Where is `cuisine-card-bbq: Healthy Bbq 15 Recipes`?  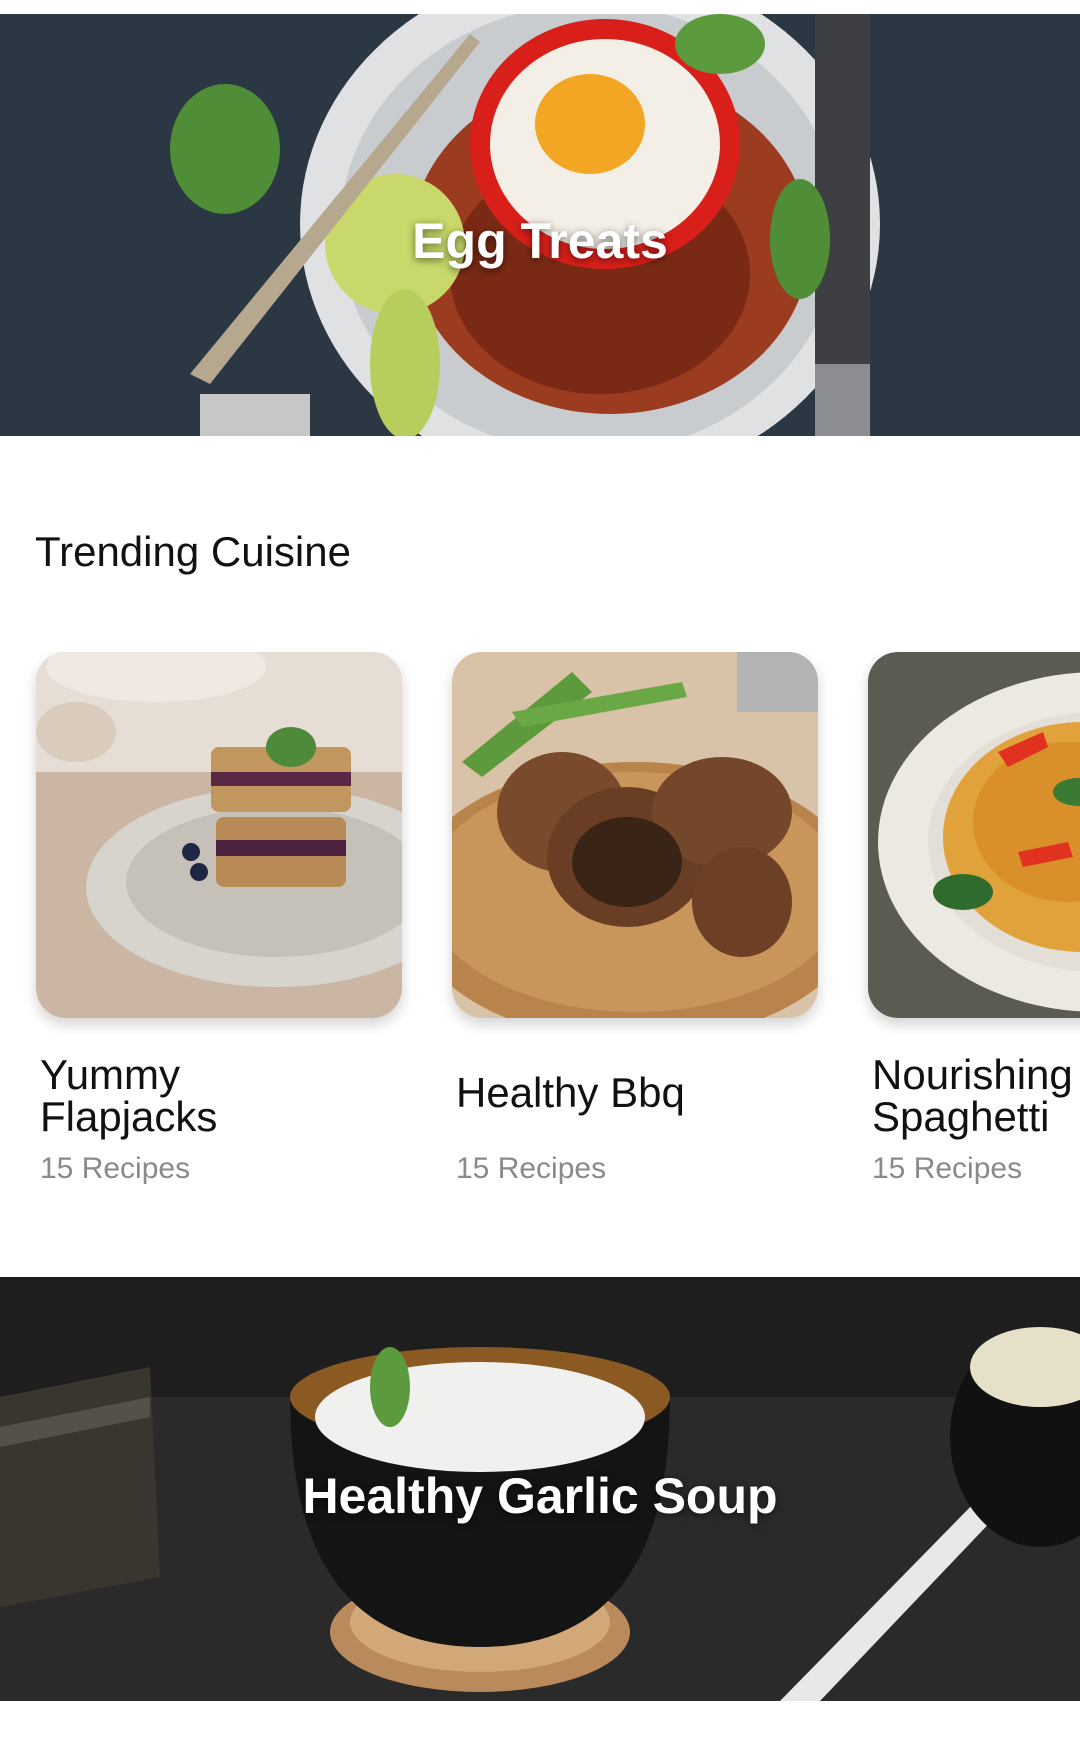 cuisine-card-bbq: Healthy Bbq 15 Recipes is located at coordinates (635, 918).